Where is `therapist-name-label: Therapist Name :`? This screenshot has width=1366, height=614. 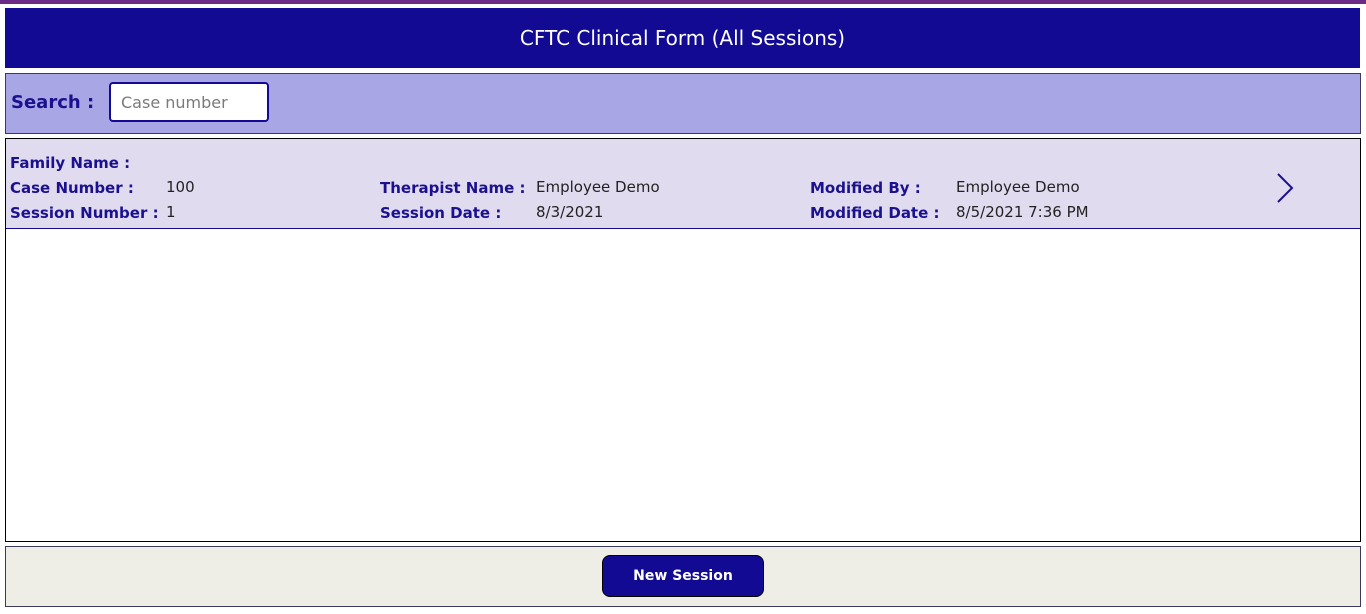
therapist-name-label: Therapist Name : is located at coordinates (453, 188).